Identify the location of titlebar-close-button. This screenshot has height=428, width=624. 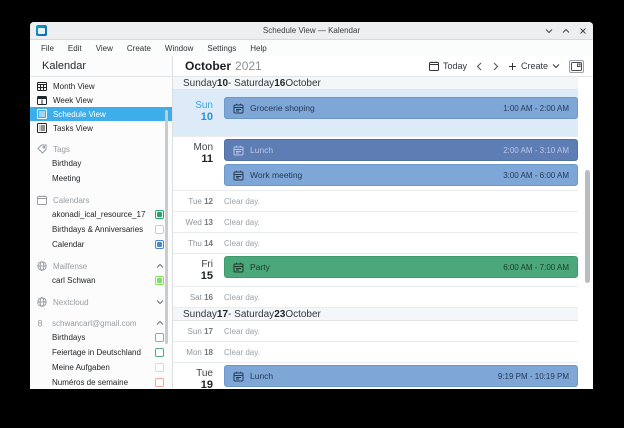
(583, 31).